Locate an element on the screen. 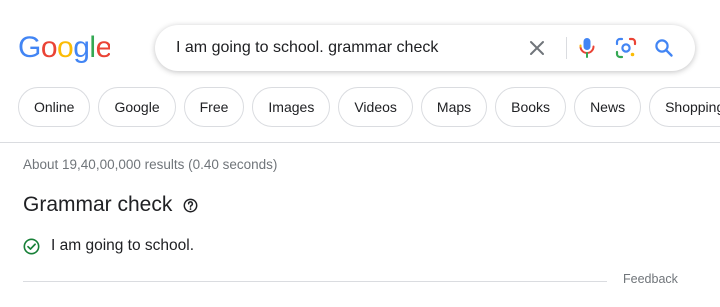 The width and height of the screenshot is (720, 307). grammar-check-result: I am going to school. is located at coordinates (108, 246).